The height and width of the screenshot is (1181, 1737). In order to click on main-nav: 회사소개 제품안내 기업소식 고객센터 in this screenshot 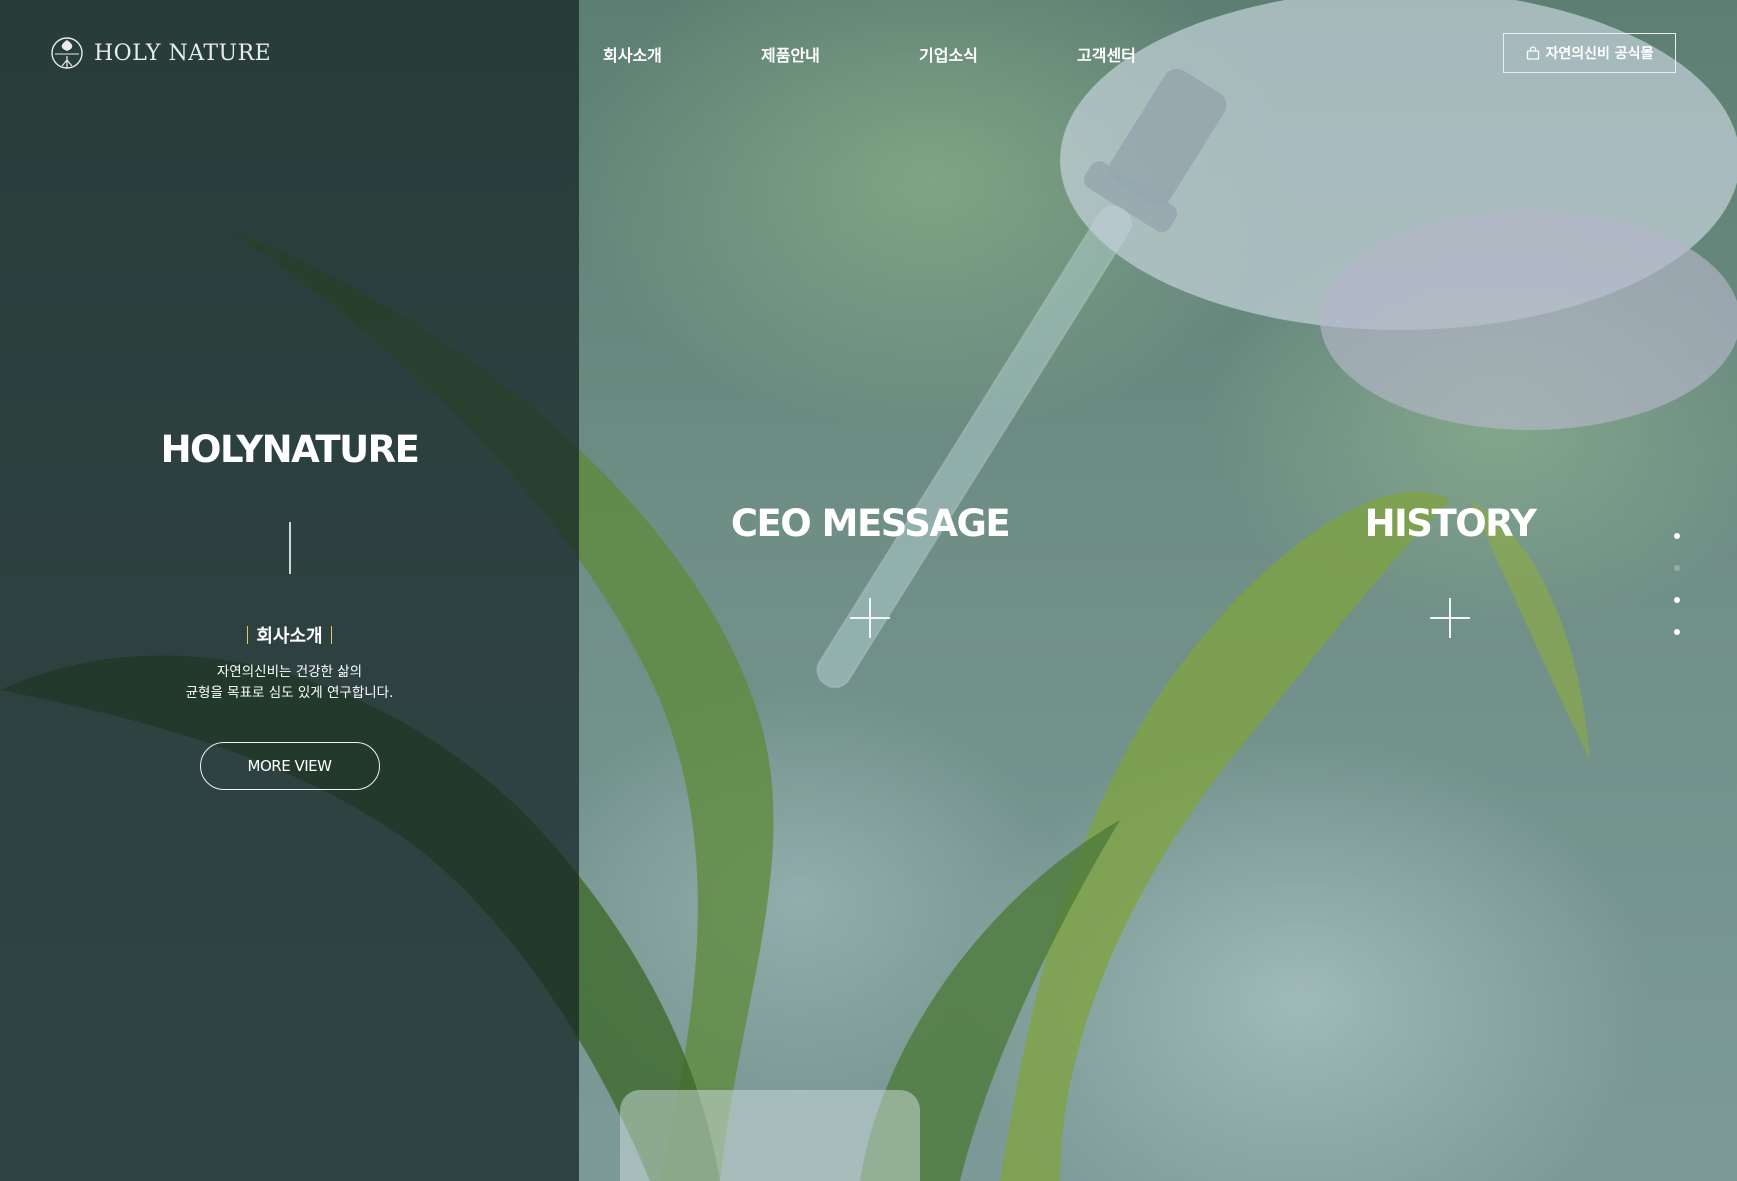, I will do `click(919, 54)`.